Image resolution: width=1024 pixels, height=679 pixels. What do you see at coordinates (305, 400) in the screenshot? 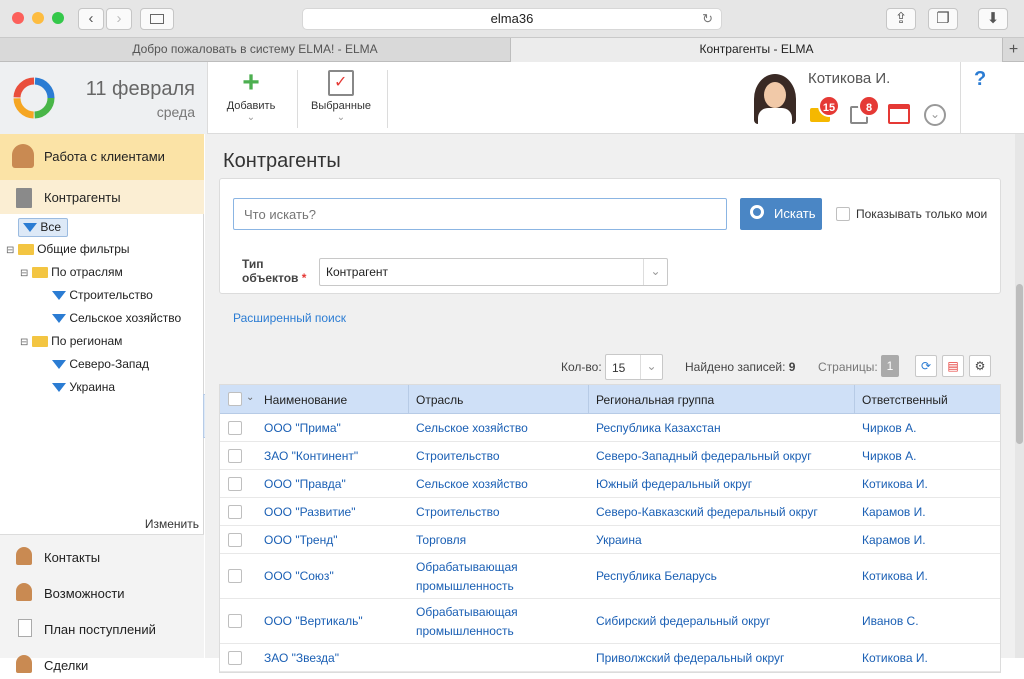
I see `column-header-name: Наименование` at bounding box center [305, 400].